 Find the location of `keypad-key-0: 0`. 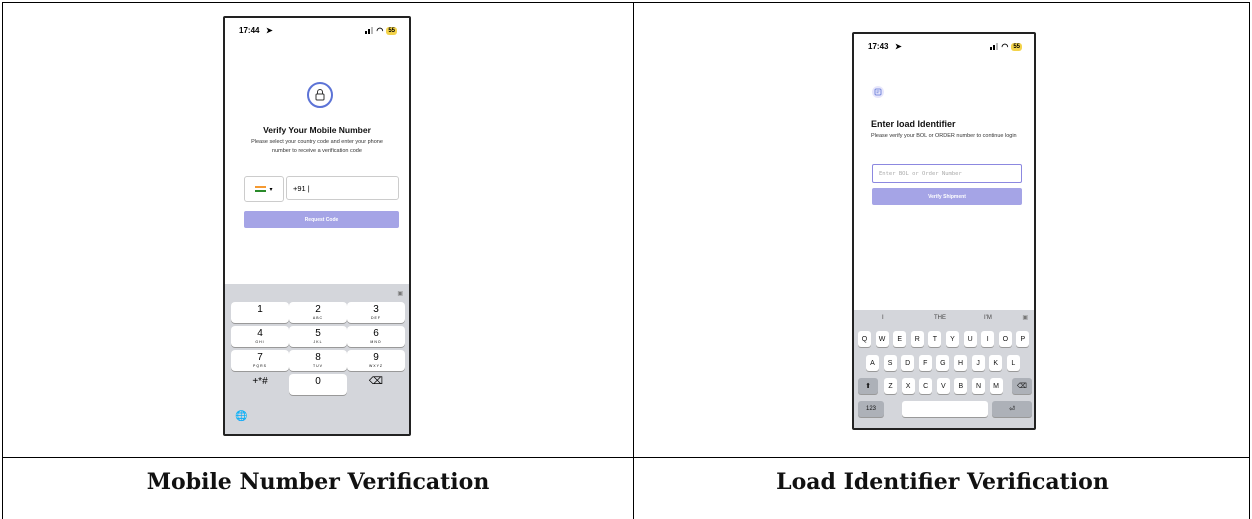

keypad-key-0: 0 is located at coordinates (318, 384).